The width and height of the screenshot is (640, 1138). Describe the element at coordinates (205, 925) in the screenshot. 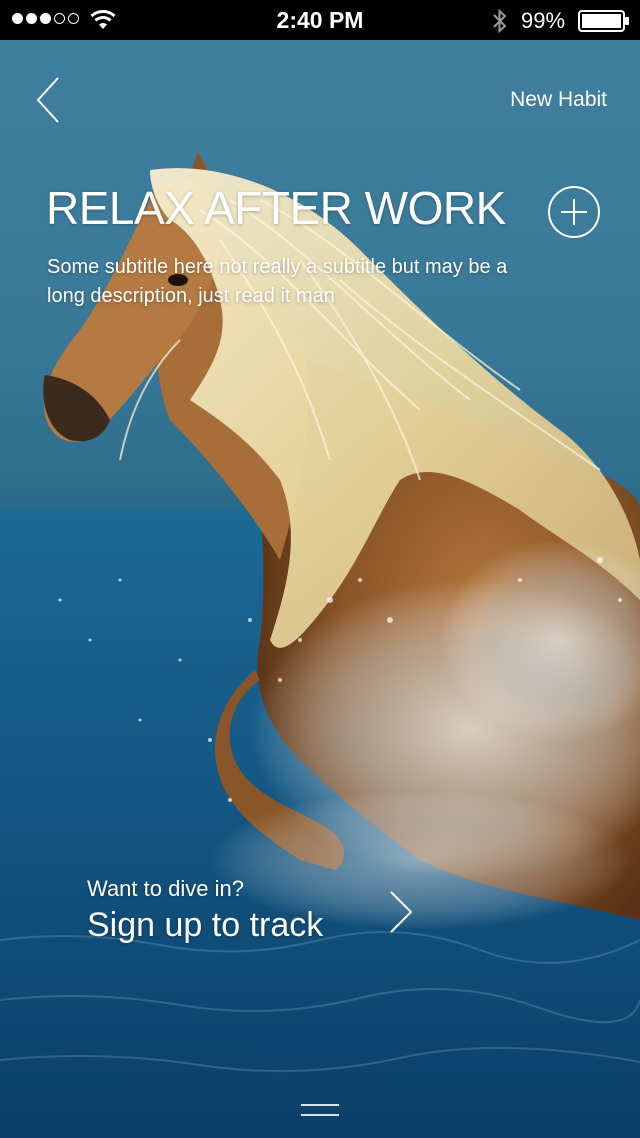

I see `cta-signup-label: Sign up to track` at that location.